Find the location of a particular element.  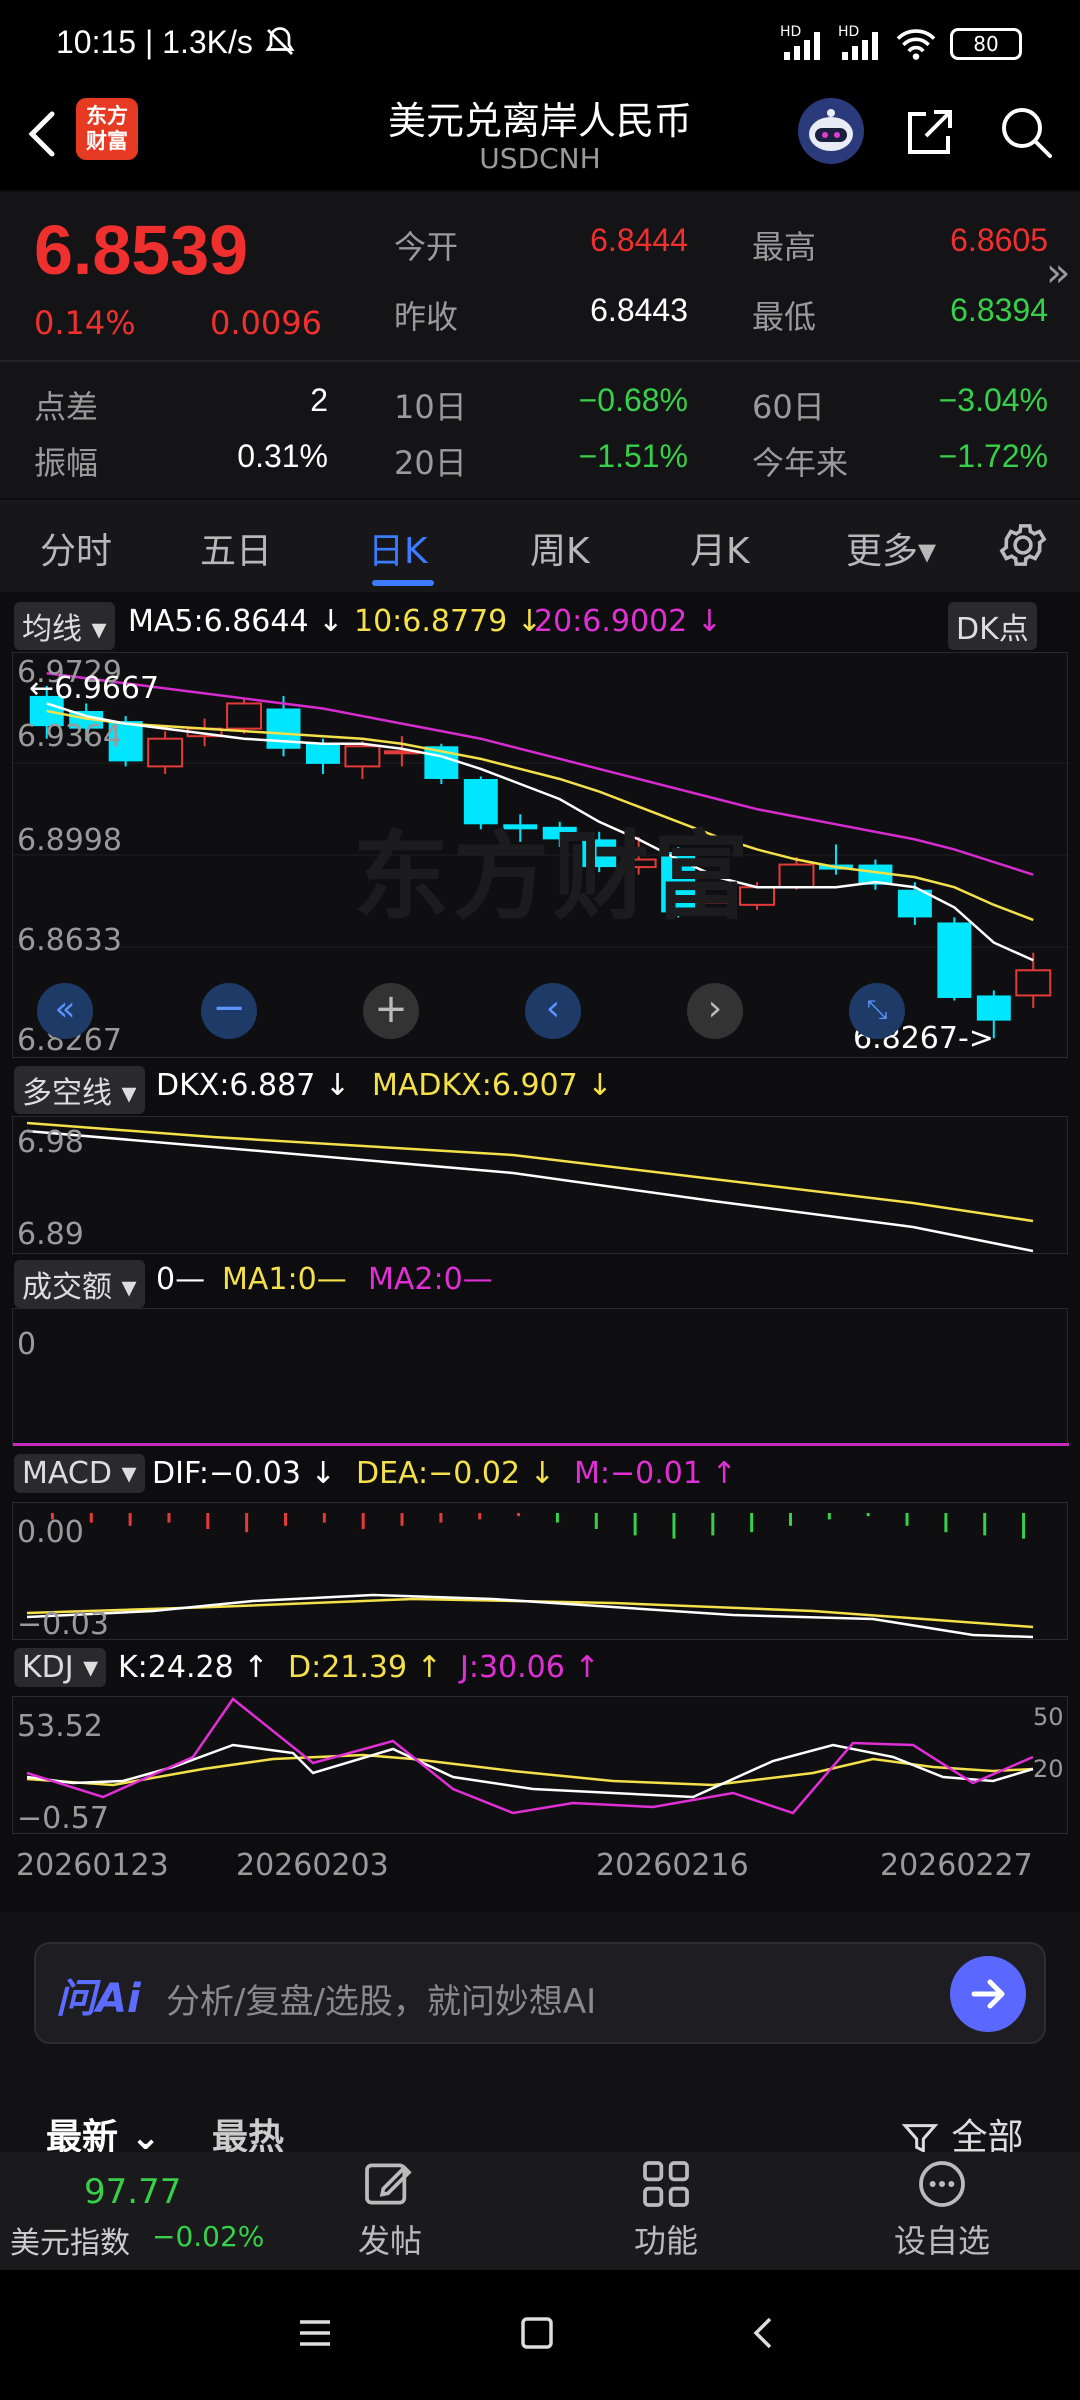

prev-close-value: 6.8443 is located at coordinates (639, 310).